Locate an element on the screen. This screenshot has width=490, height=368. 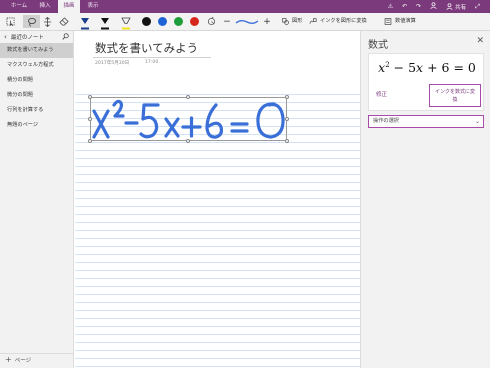
convert-label-line1: インクを数式に変 is located at coordinates (454, 92).